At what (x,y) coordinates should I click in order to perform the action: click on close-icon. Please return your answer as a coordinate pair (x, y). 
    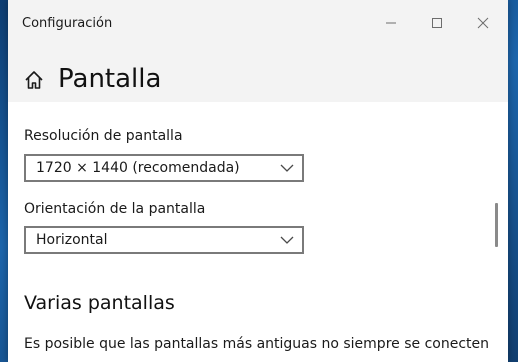
    Looking at the image, I should click on (483, 23).